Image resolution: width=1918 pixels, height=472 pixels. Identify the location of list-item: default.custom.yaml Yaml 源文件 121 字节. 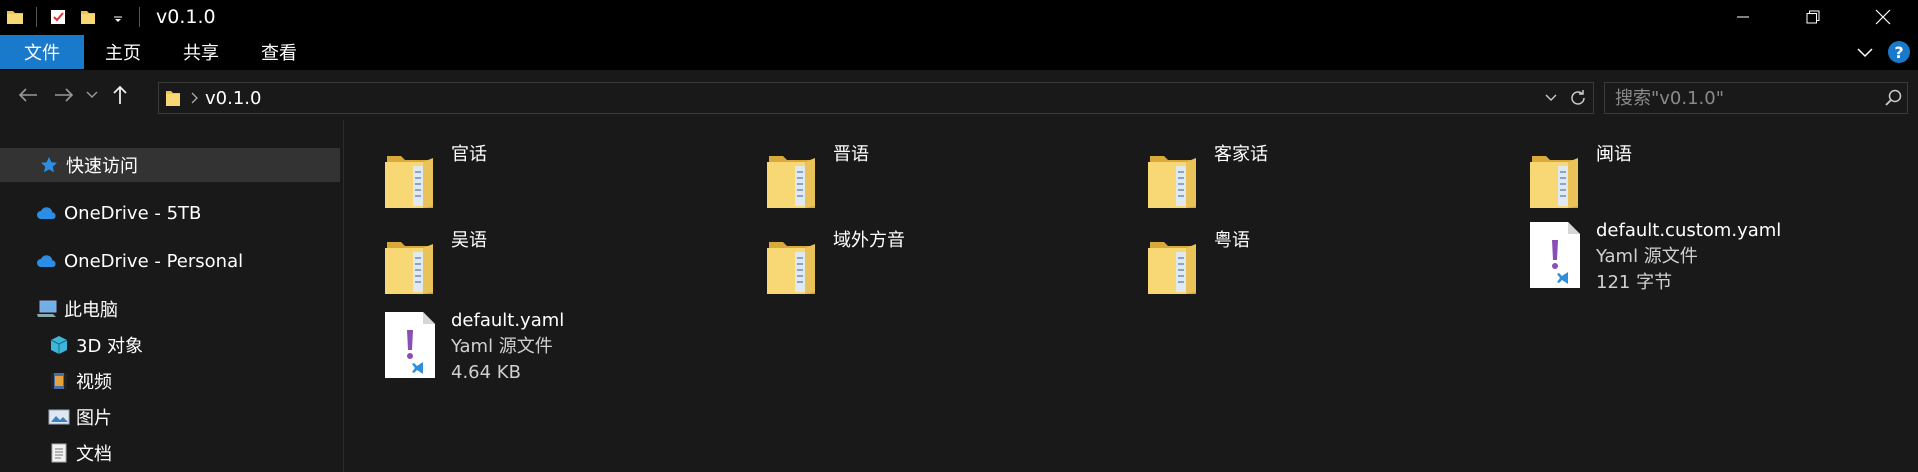
(1654, 257).